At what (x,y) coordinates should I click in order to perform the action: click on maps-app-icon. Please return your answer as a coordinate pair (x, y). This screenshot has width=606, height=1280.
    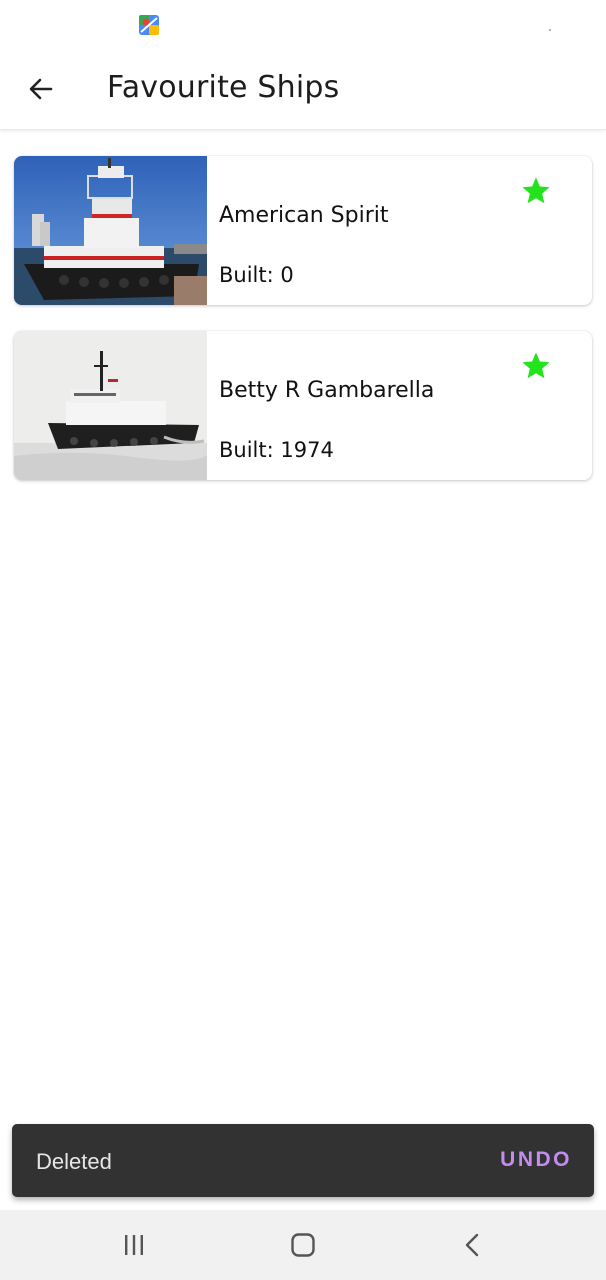
    Looking at the image, I should click on (149, 25).